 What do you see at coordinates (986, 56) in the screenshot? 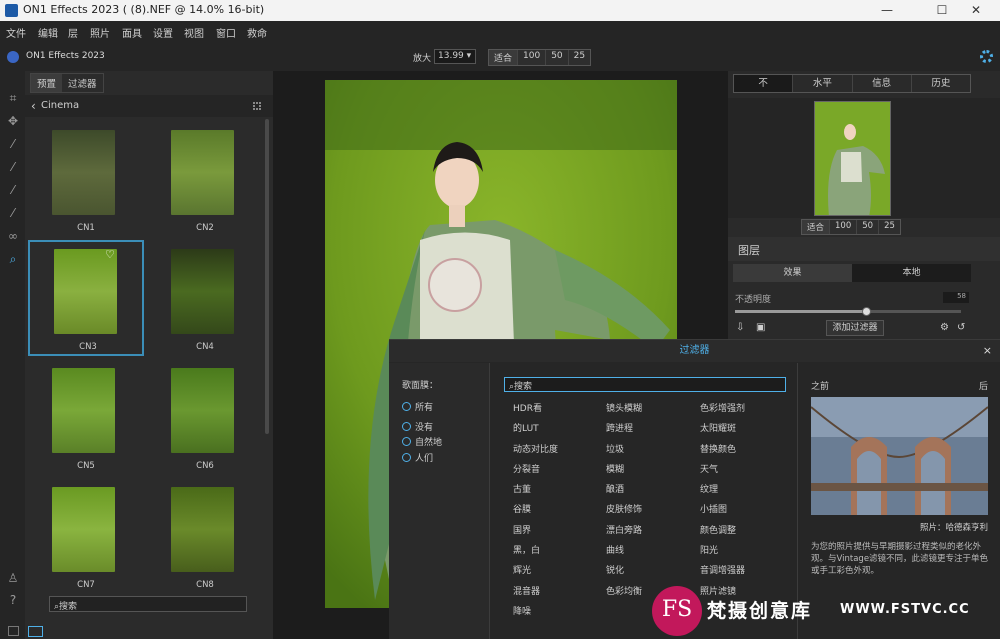
I see `gear-icon` at bounding box center [986, 56].